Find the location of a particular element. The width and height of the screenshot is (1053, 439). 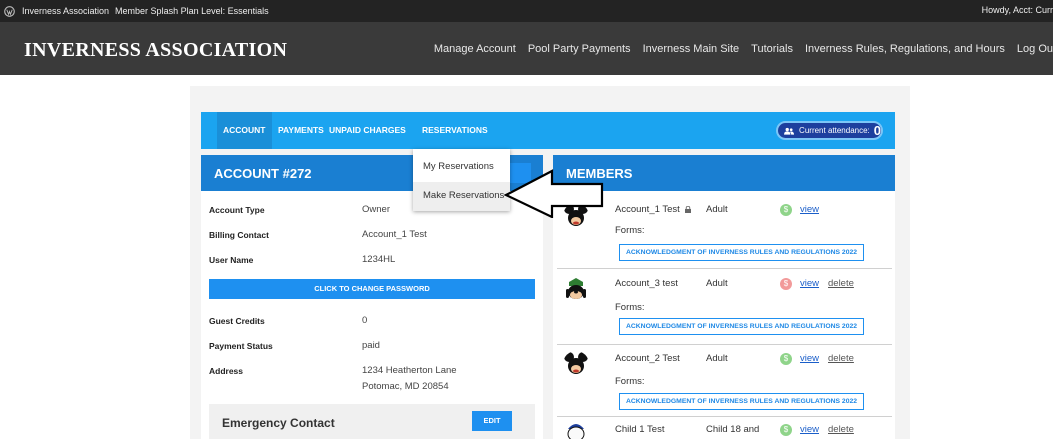

donald-avatar-icon is located at coordinates (576, 429).